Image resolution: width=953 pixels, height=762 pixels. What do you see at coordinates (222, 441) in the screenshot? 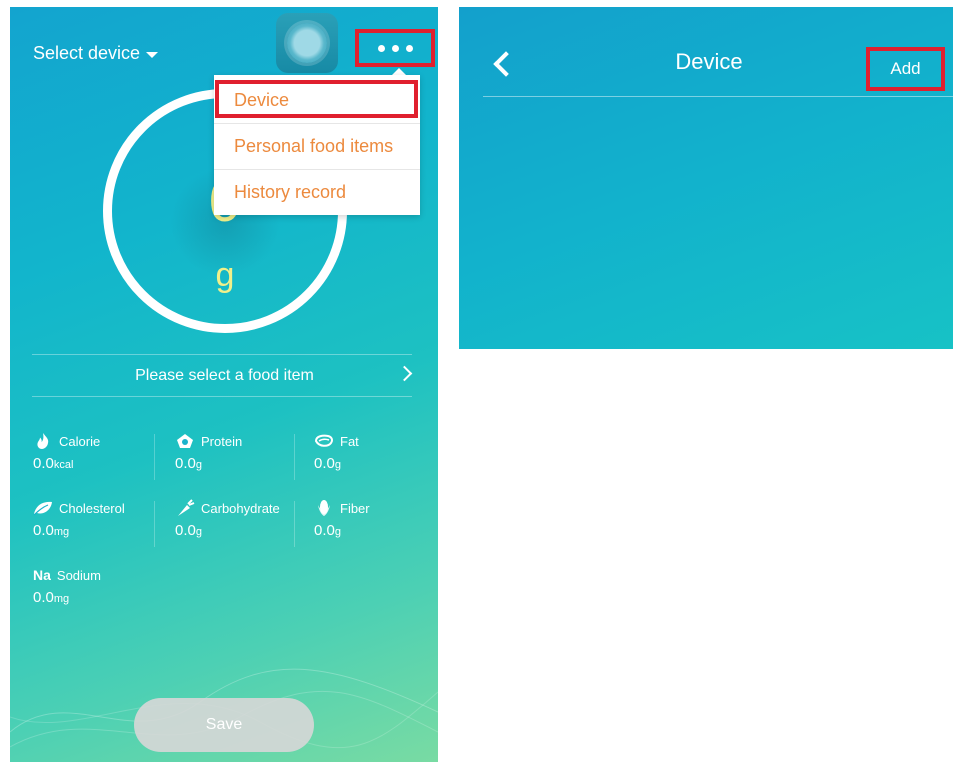
I see `nutrient-name: Protein` at bounding box center [222, 441].